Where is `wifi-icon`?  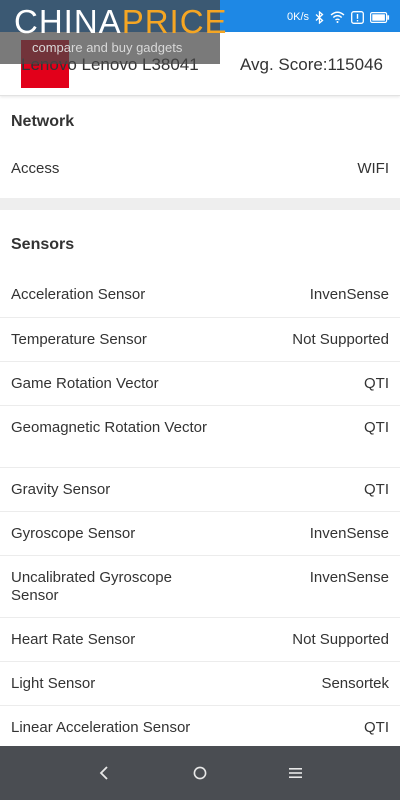
wifi-icon is located at coordinates (337, 17).